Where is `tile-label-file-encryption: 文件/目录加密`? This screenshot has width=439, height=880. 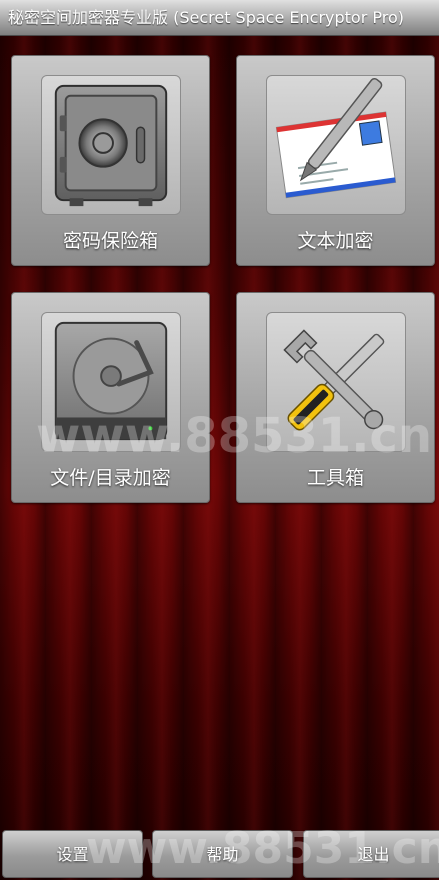
tile-label-file-encryption: 文件/目录加密 is located at coordinates (110, 478).